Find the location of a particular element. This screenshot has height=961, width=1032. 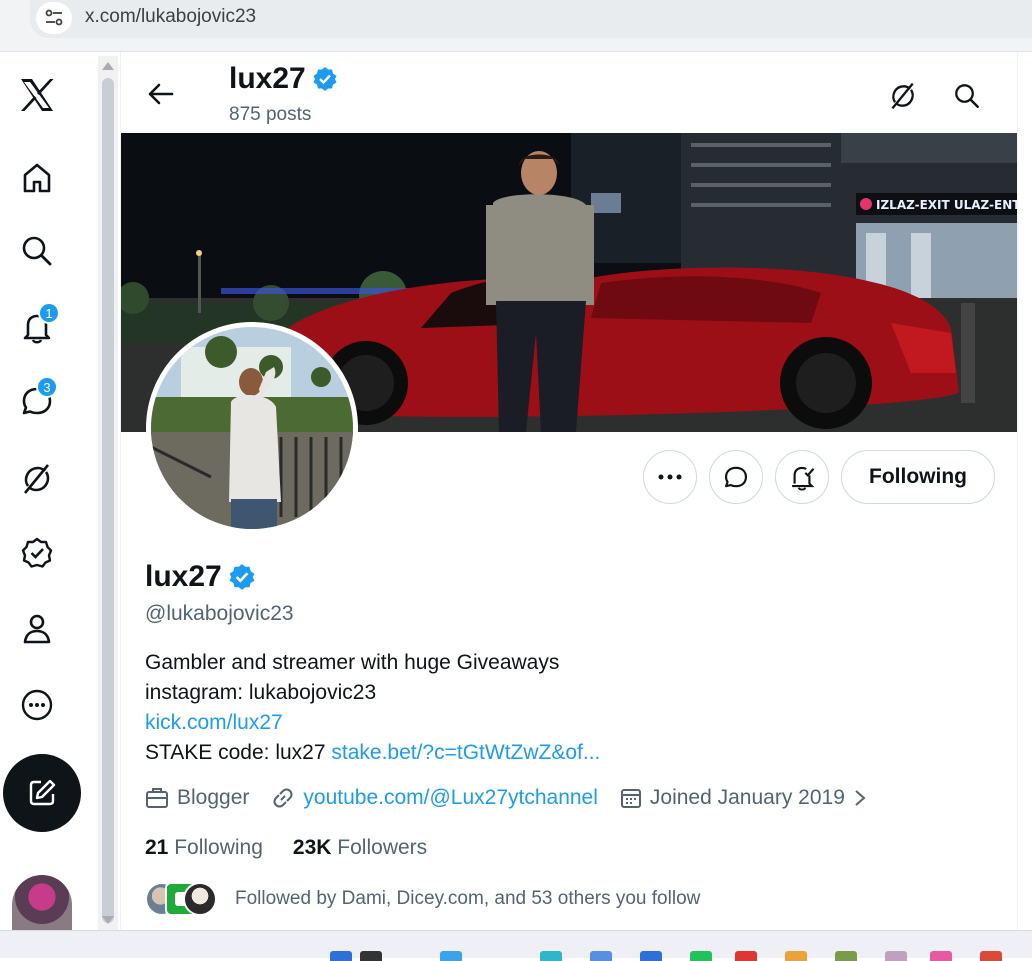

display-name: lux27 is located at coordinates (183, 576).